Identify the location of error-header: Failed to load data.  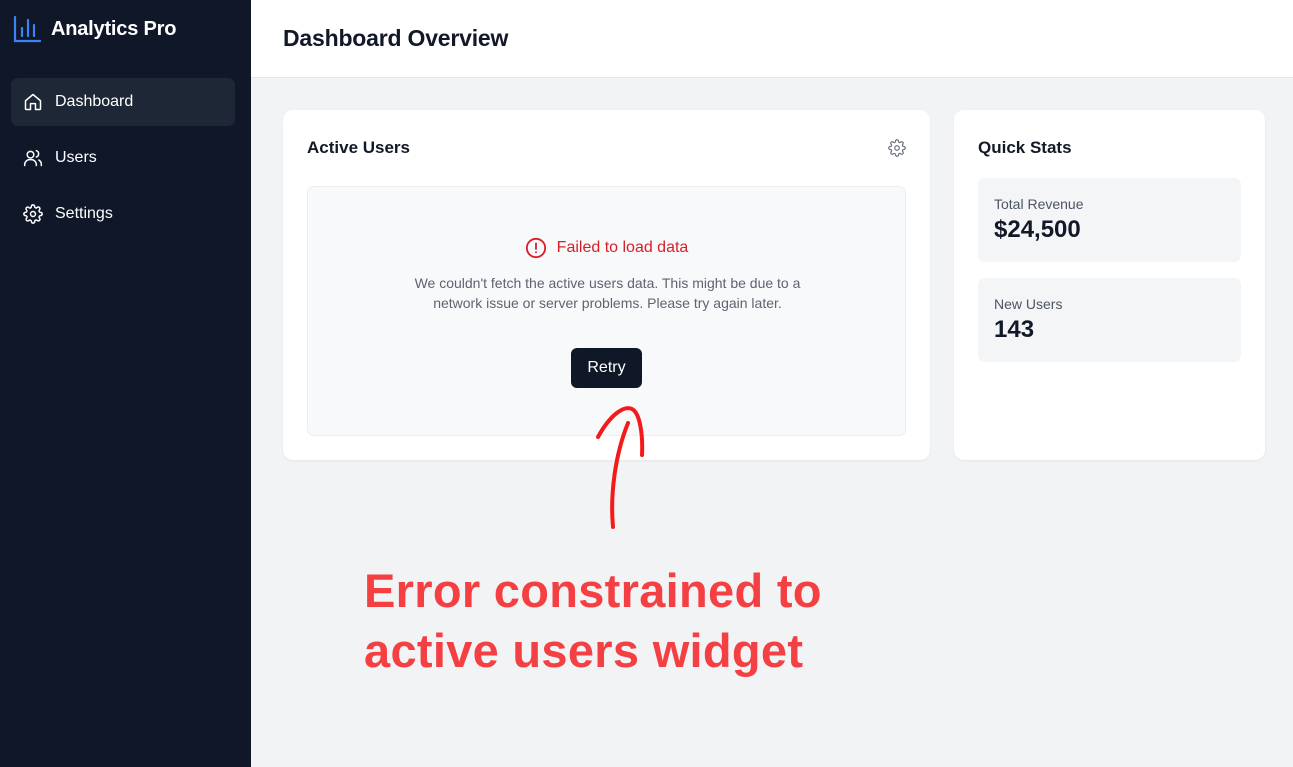
(606, 248).